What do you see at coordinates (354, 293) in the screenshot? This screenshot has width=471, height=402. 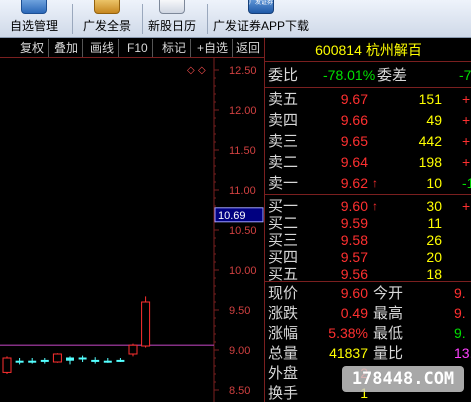 I see `stat-value: 9.60` at bounding box center [354, 293].